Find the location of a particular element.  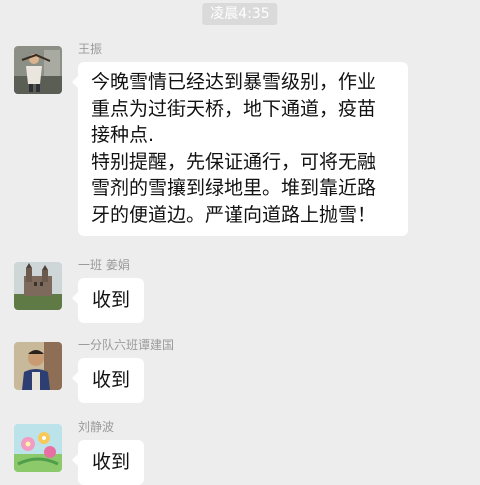

flower-illustration-avatar-icon is located at coordinates (38, 448).